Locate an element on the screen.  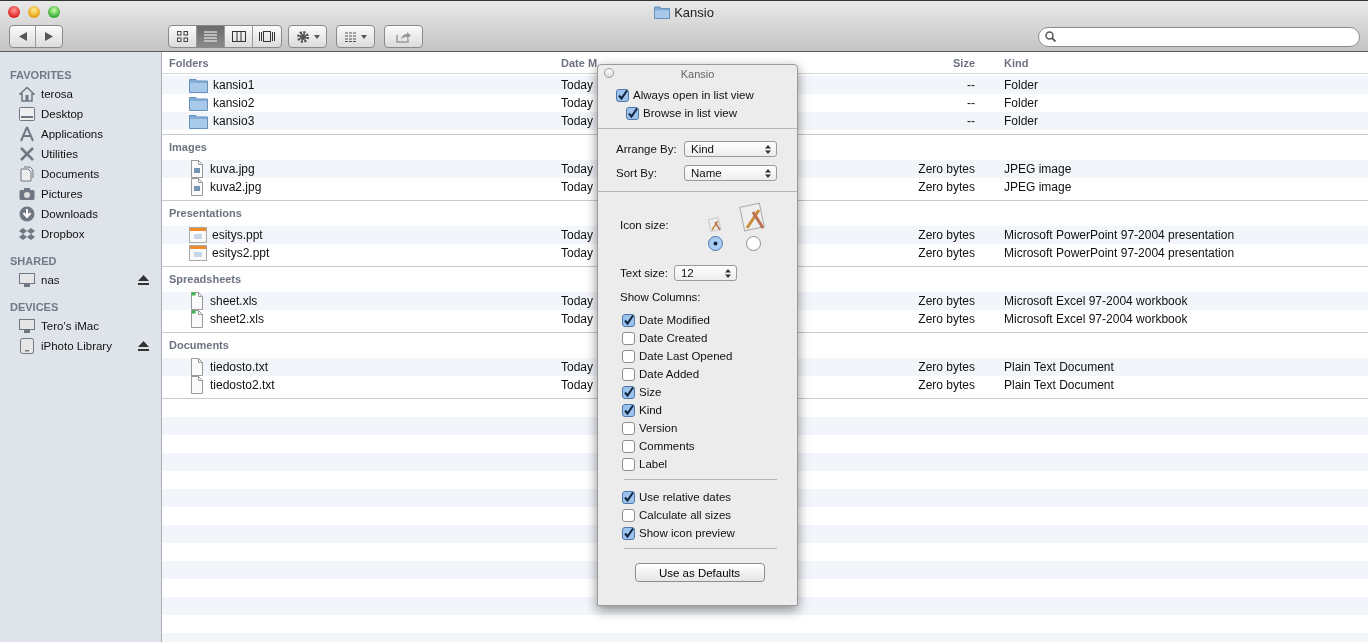
kind-cell: Folder is located at coordinates (1021, 103).